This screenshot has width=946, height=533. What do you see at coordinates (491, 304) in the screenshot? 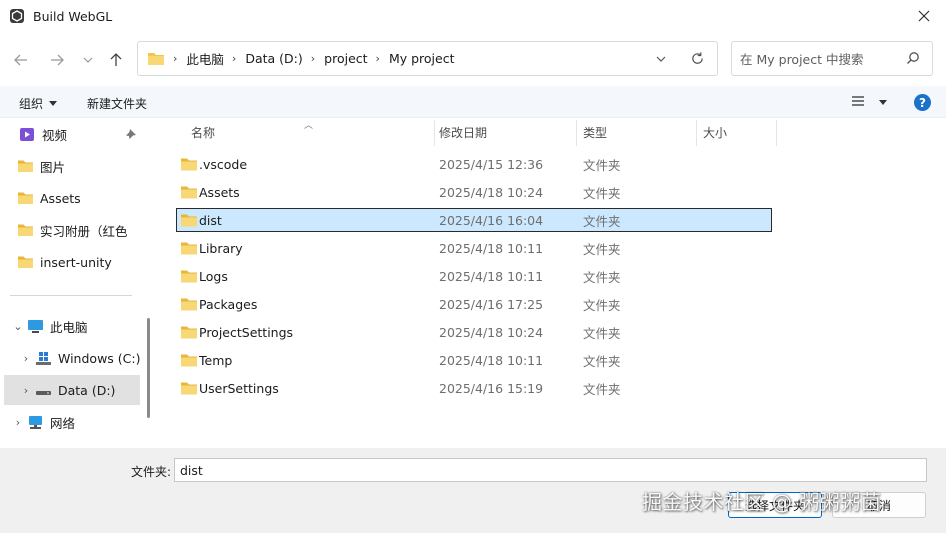
I see `file-date: 2025/4/16 17:25` at bounding box center [491, 304].